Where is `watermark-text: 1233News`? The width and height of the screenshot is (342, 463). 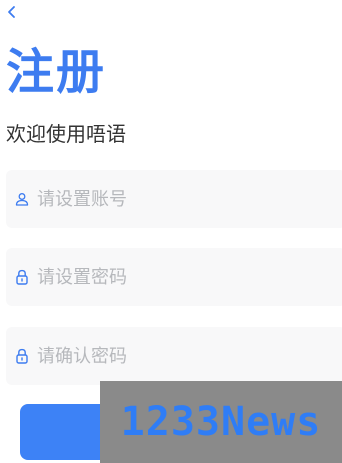
watermark-text: 1233News is located at coordinates (221, 422).